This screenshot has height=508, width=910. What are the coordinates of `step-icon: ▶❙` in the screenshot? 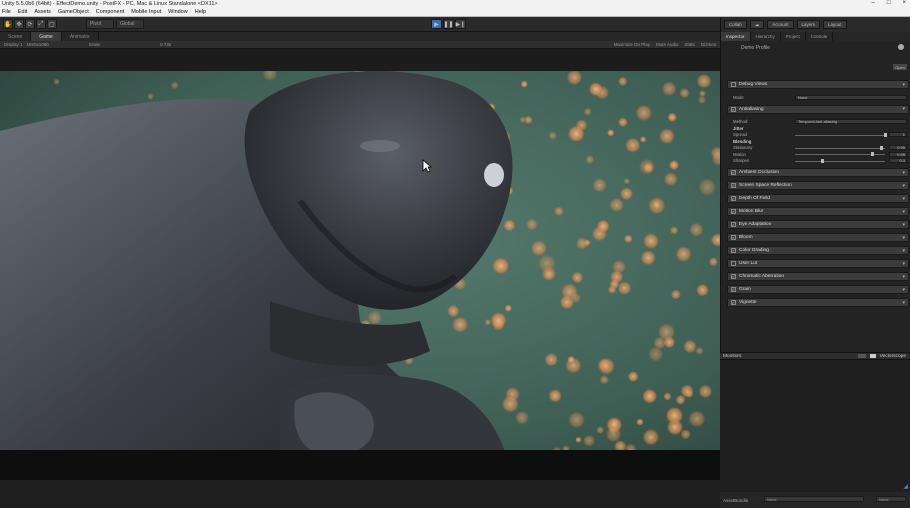 It's located at (460, 24).